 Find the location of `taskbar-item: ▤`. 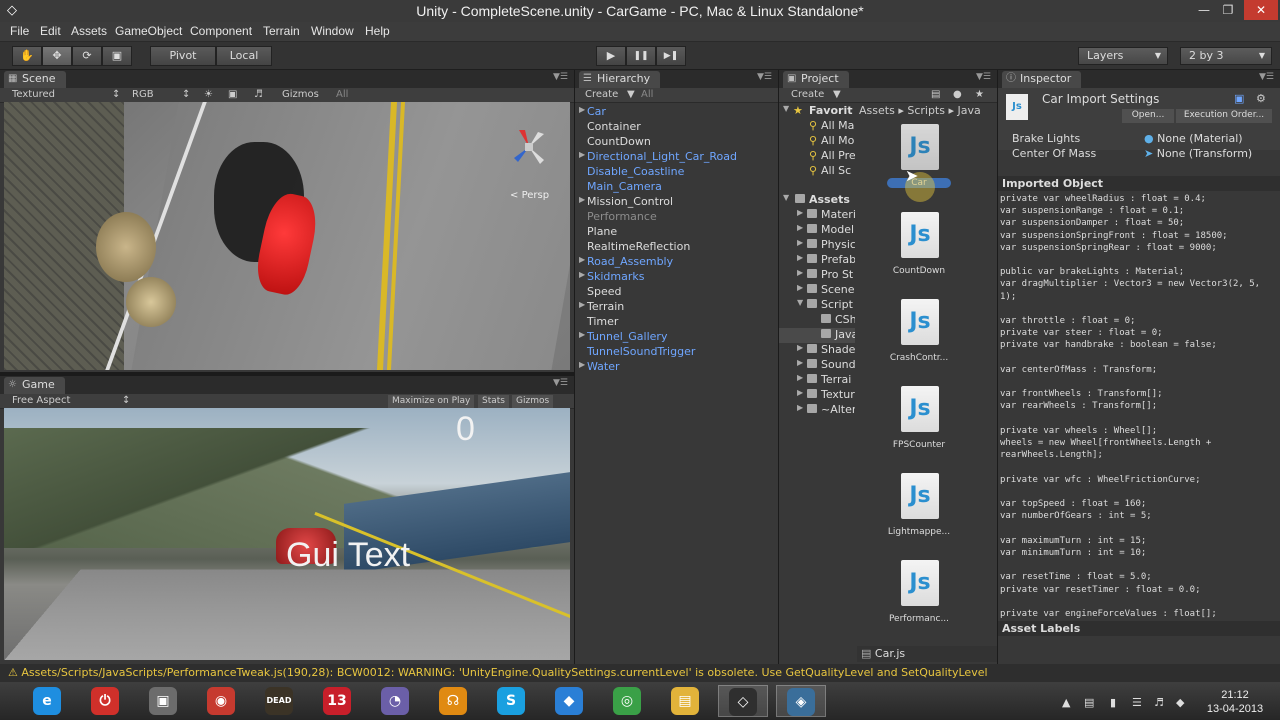

taskbar-item: ▤ is located at coordinates (685, 701).